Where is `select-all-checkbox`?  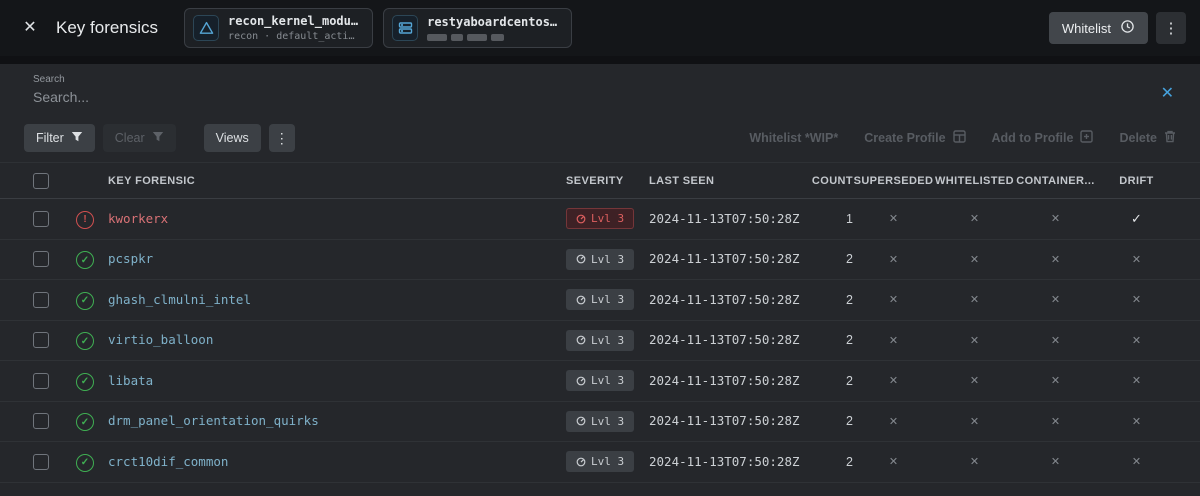 select-all-checkbox is located at coordinates (41, 180).